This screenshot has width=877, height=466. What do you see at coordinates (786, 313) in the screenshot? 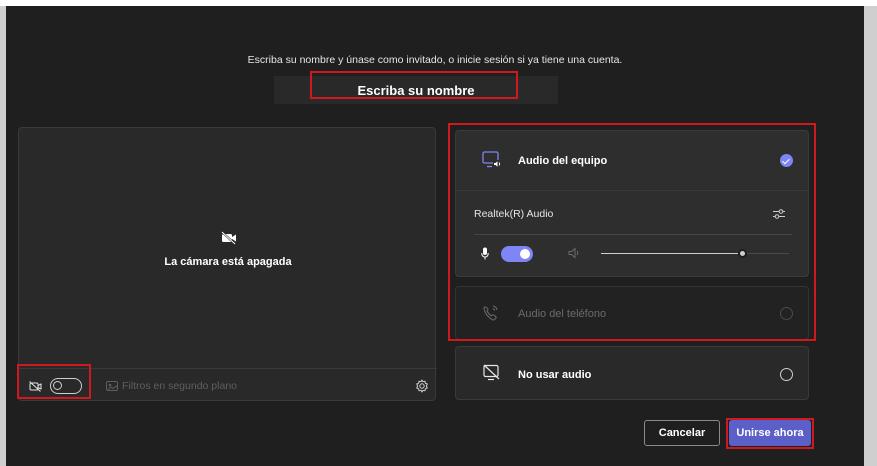
I see `phone-audio-radio` at bounding box center [786, 313].